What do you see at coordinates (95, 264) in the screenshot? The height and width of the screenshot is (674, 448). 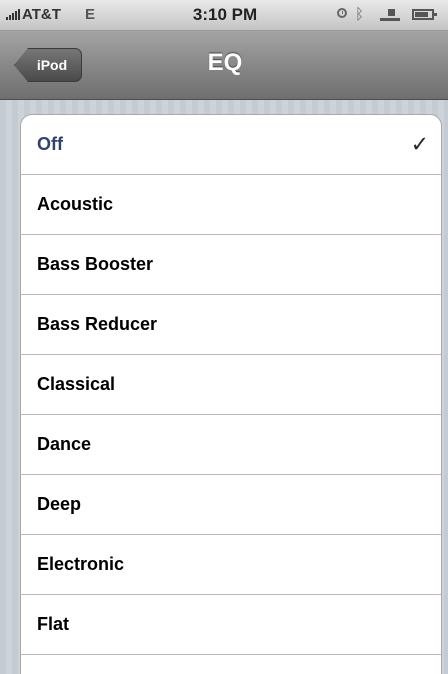 I see `eq-preset-label: Bass Booster` at bounding box center [95, 264].